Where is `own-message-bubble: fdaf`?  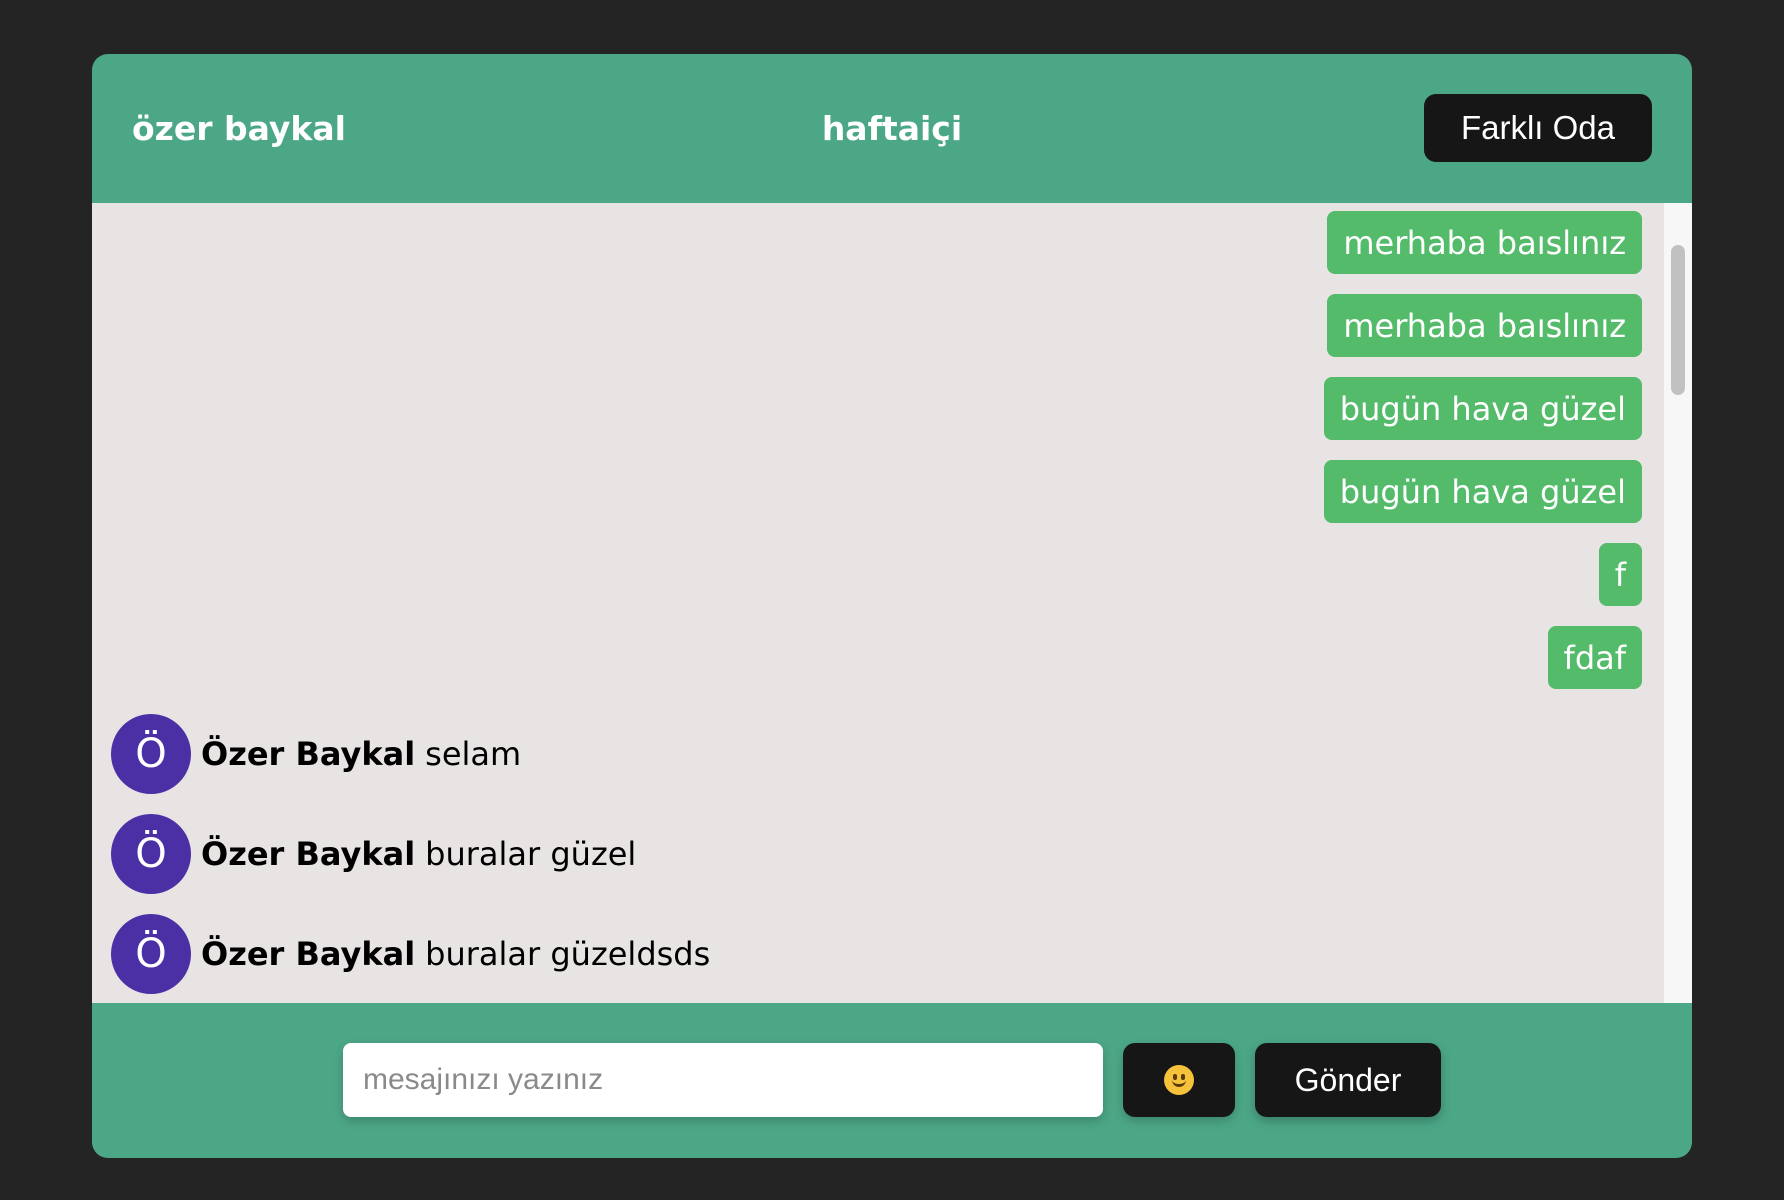 own-message-bubble: fdaf is located at coordinates (1594, 657).